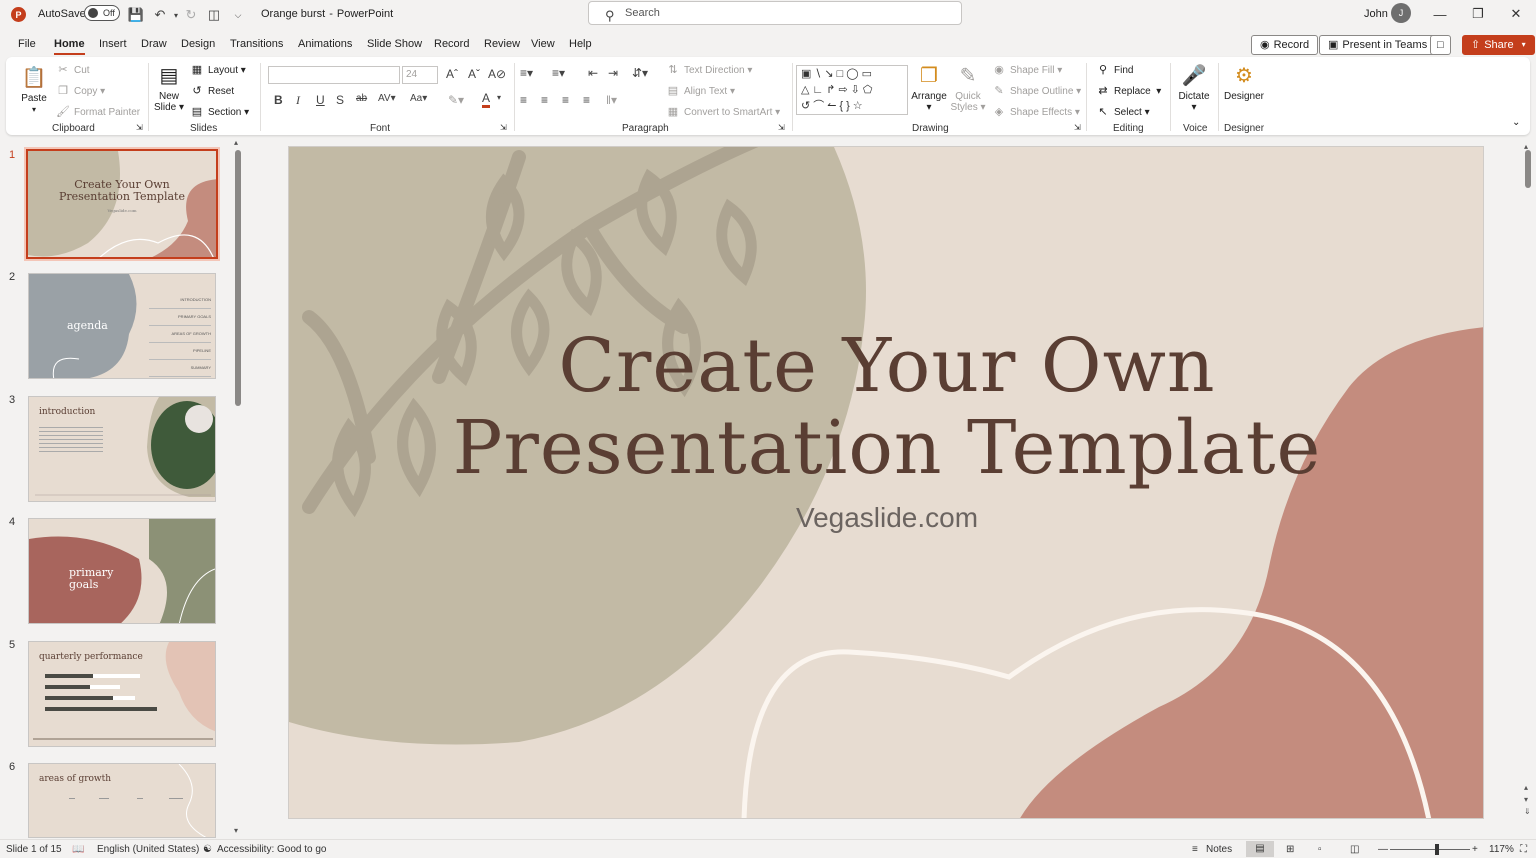 The height and width of the screenshot is (858, 1536). Describe the element at coordinates (256, 44) in the screenshot. I see `tab-transitions: Transitions` at that location.